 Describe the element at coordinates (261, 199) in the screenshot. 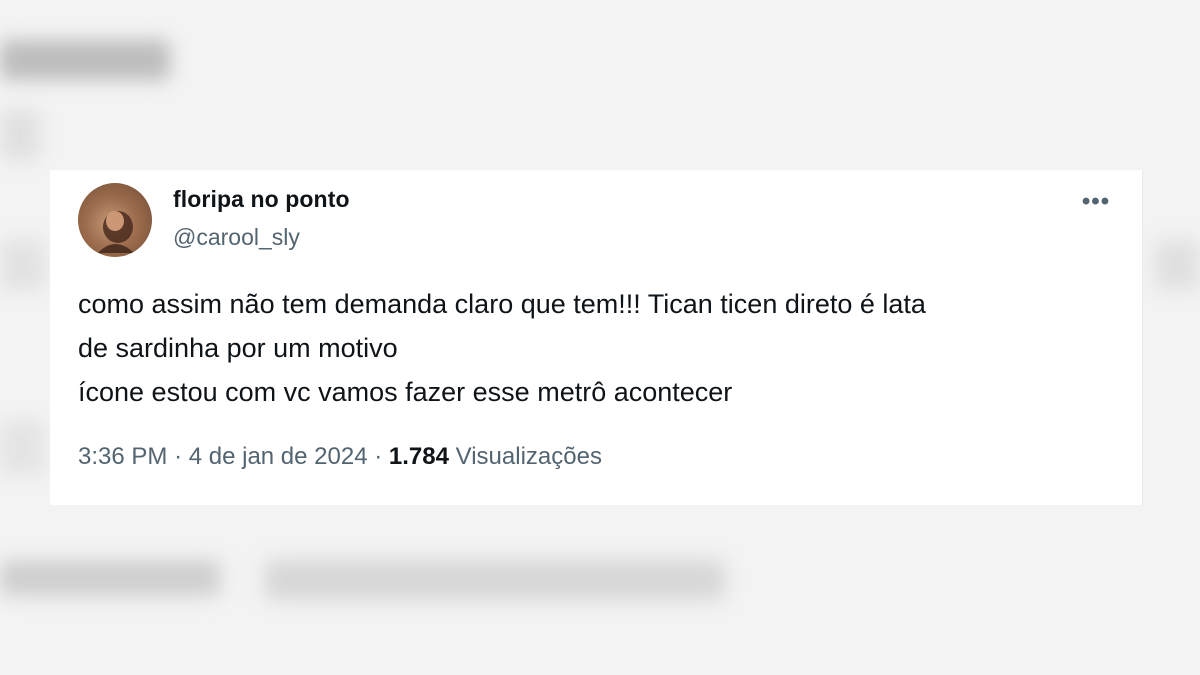

I see `display-name: floripa no ponto` at that location.